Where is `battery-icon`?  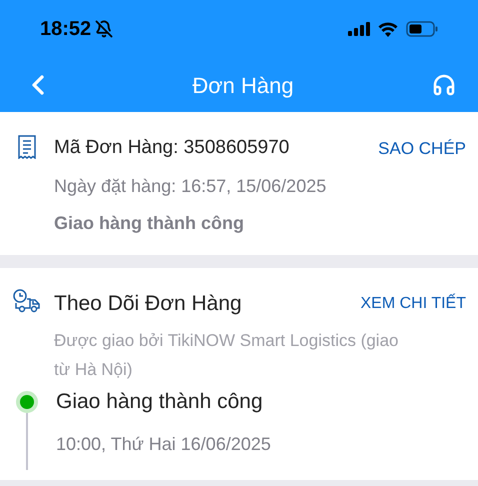 battery-icon is located at coordinates (422, 29).